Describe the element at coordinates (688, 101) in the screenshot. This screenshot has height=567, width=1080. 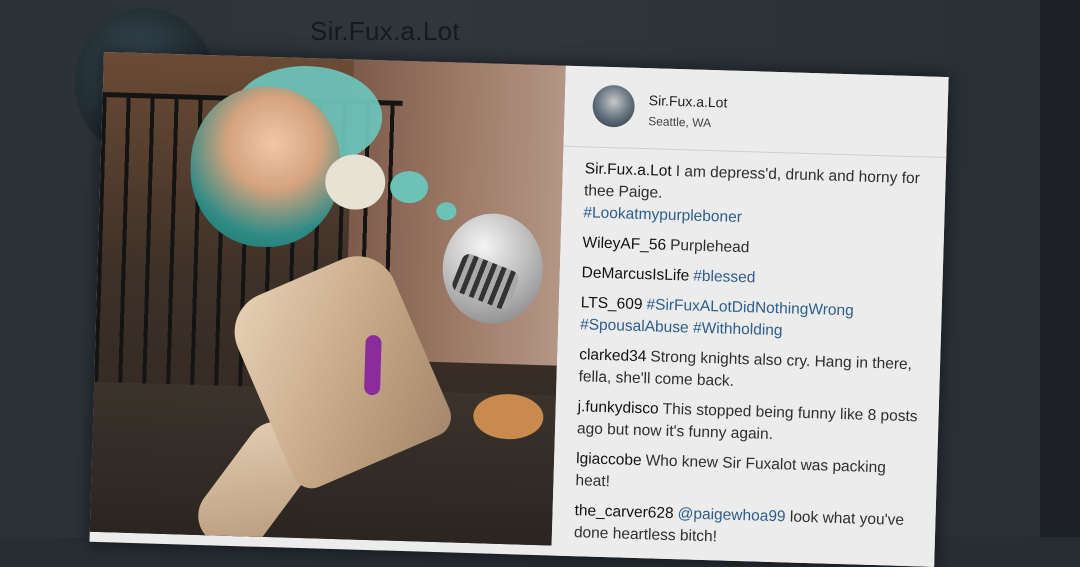
I see `post-username: Sir.Fux.a.Lot` at that location.